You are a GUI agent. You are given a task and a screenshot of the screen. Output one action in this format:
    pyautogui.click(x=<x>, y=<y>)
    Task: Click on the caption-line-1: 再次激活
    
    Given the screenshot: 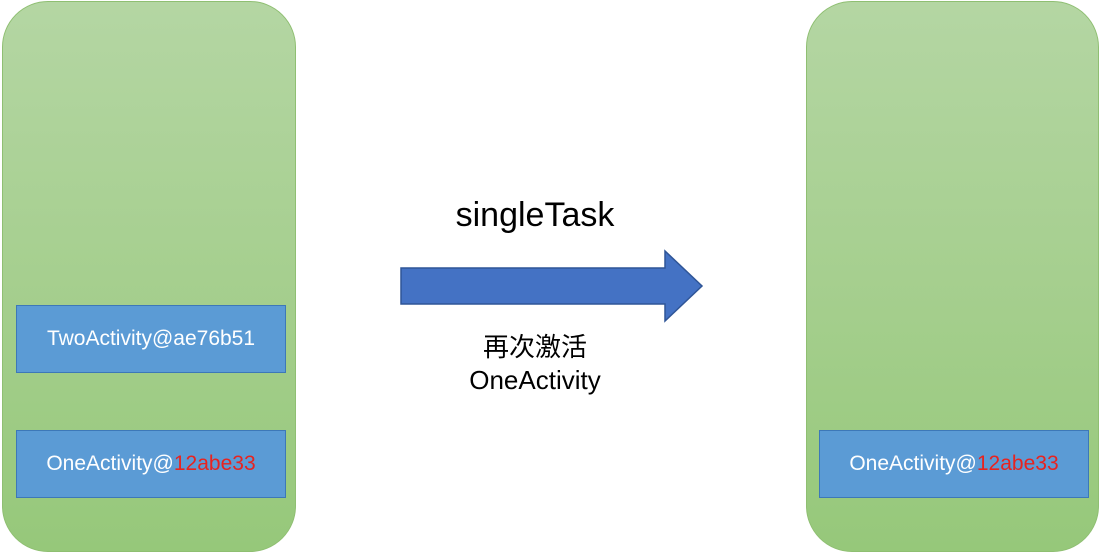 What is the action you would take?
    pyautogui.click(x=534, y=347)
    